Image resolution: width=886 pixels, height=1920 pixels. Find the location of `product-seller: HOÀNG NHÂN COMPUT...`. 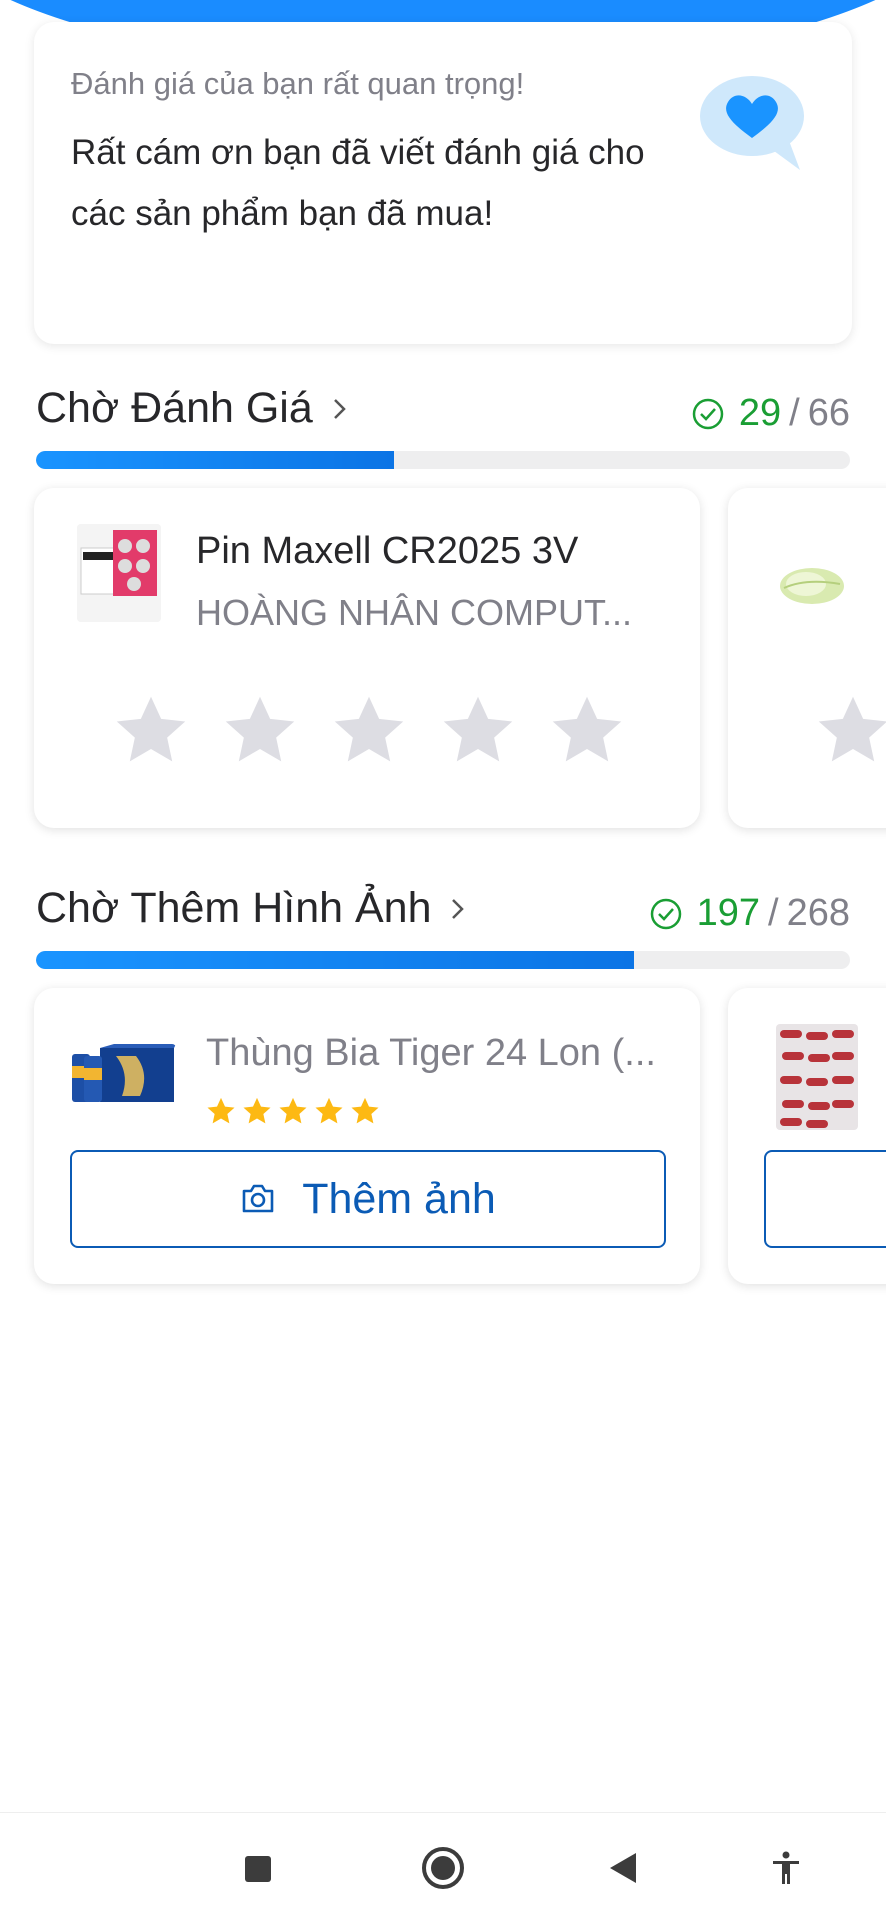

product-seller: HOÀNG NHÂN COMPUT... is located at coordinates (414, 612).